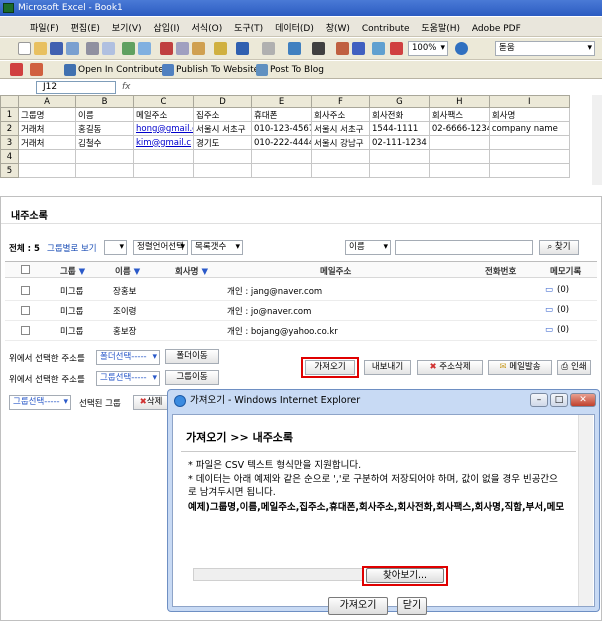  What do you see at coordinates (72, 248) in the screenshot?
I see `view-by-group-label: 그룹별로 보기` at bounding box center [72, 248].